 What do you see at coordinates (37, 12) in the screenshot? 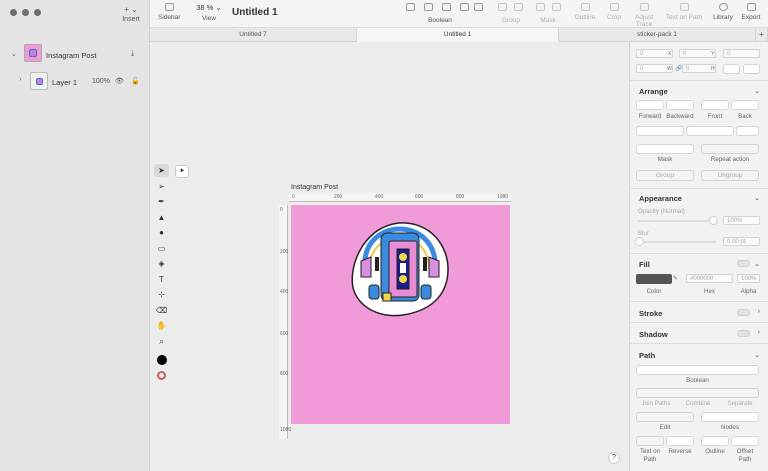
I see `zoom-window-button` at bounding box center [37, 12].